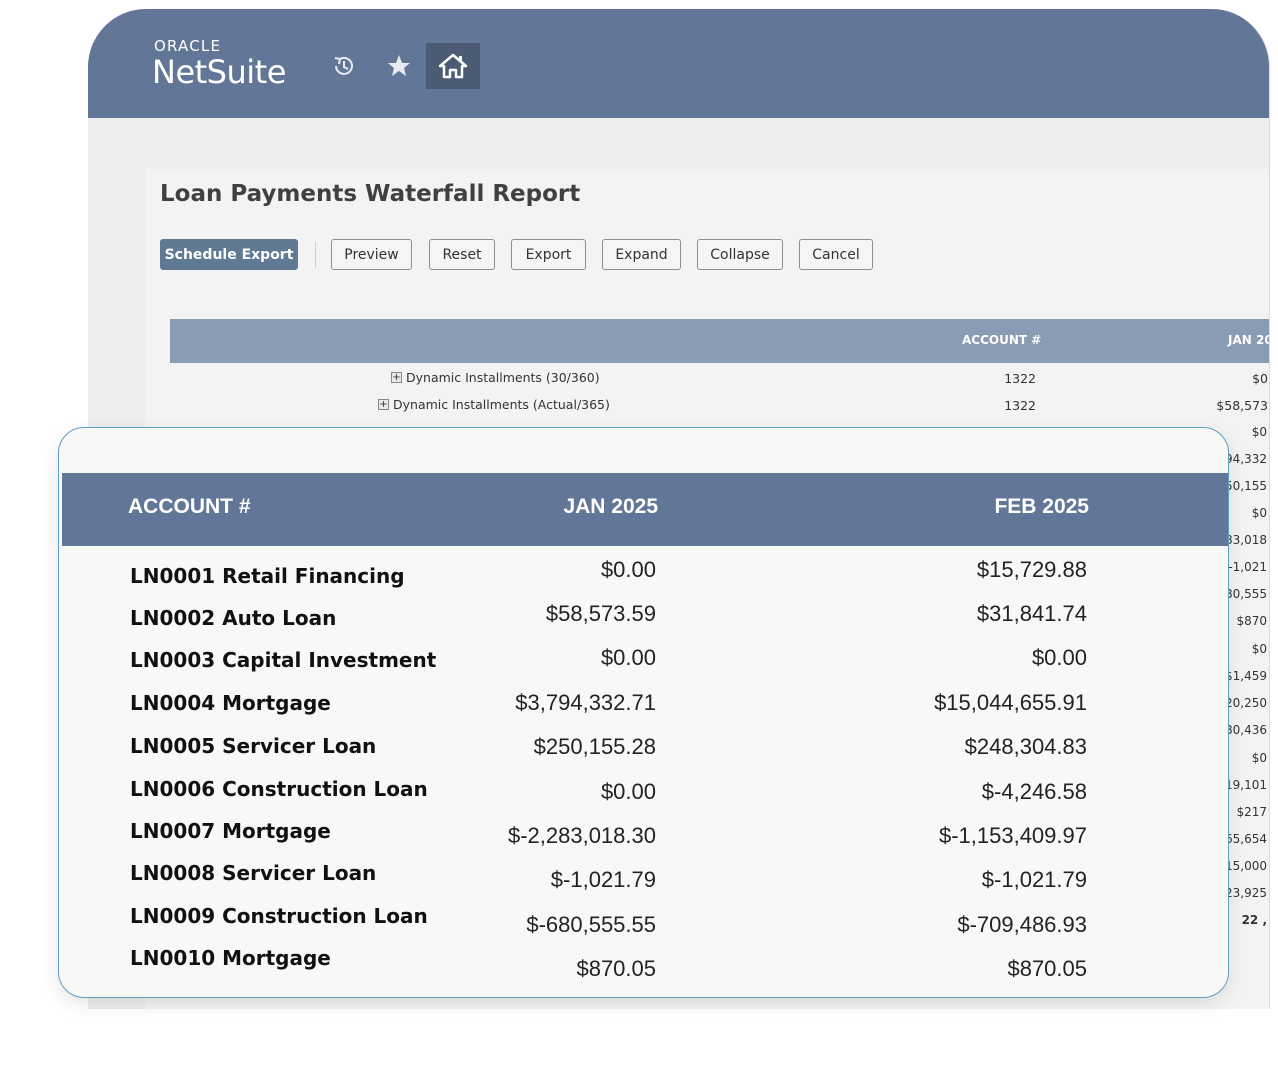  What do you see at coordinates (1246, 594) in the screenshot?
I see `edge-value: 80,555` at bounding box center [1246, 594].